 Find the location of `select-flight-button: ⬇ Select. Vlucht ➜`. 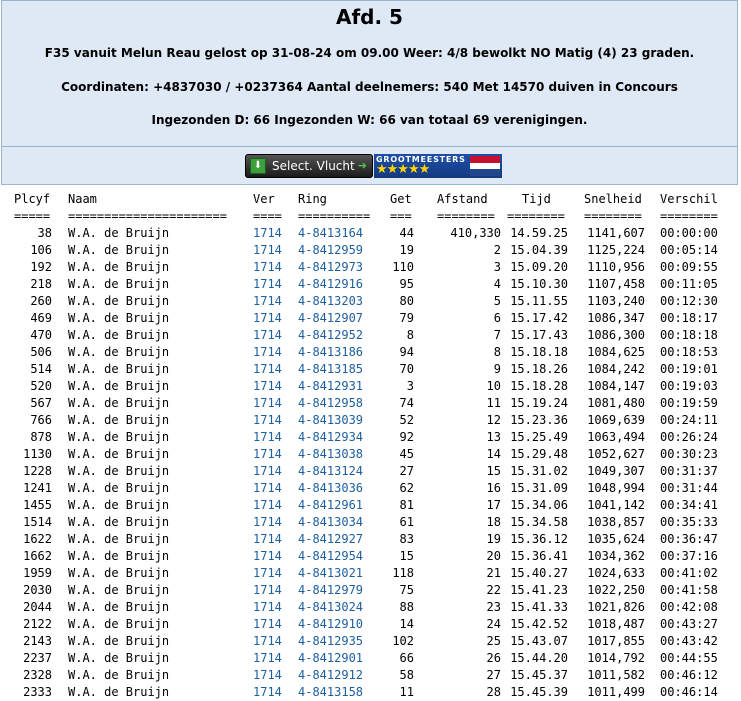

select-flight-button: ⬇ Select. Vlucht ➜ is located at coordinates (309, 166).